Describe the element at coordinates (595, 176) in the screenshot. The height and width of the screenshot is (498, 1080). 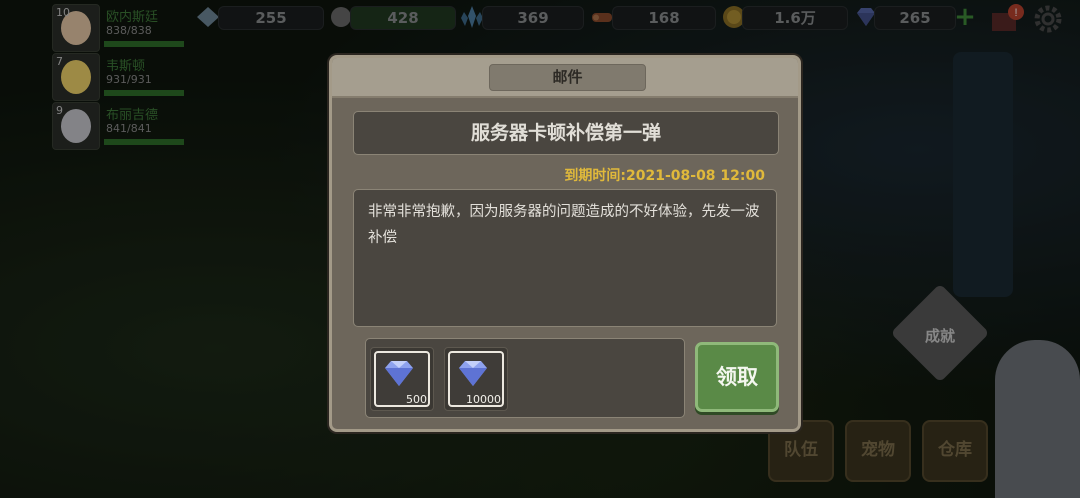
I see `expire-label: 到期时间:` at that location.